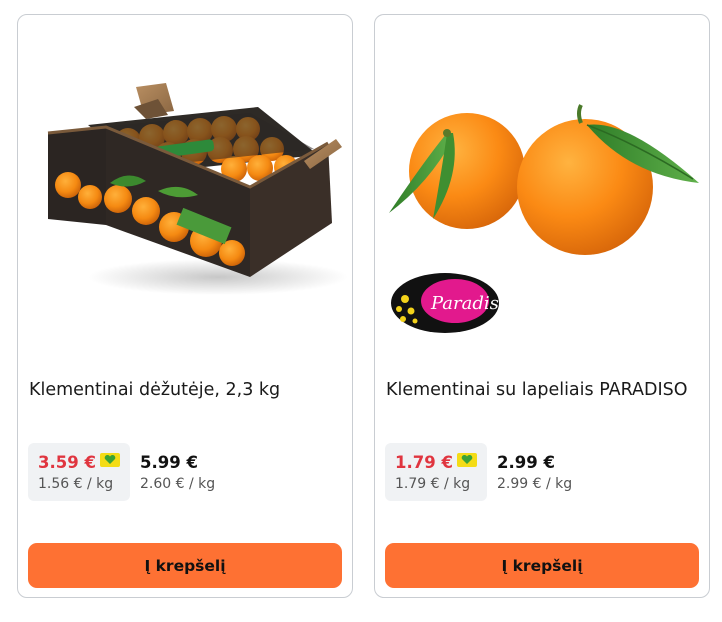 Image resolution: width=722 pixels, height=622 pixels. I want to click on promo-price-box: 1.79 € 1.79 € / kg, so click(436, 472).